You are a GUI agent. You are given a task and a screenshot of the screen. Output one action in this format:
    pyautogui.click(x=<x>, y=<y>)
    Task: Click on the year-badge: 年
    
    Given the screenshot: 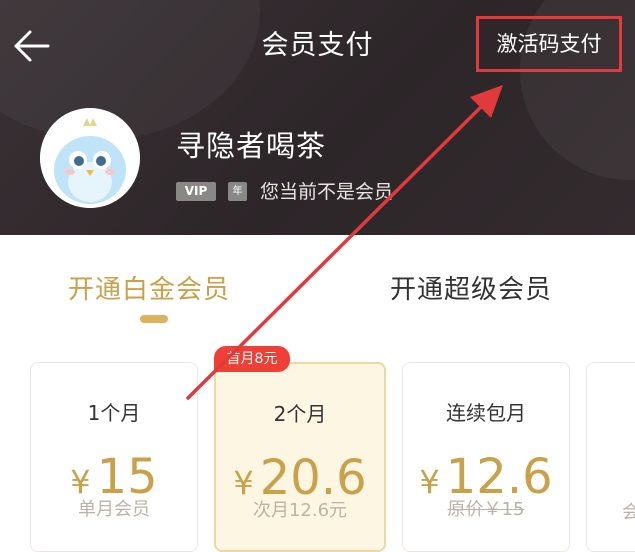 What is the action you would take?
    pyautogui.click(x=237, y=191)
    